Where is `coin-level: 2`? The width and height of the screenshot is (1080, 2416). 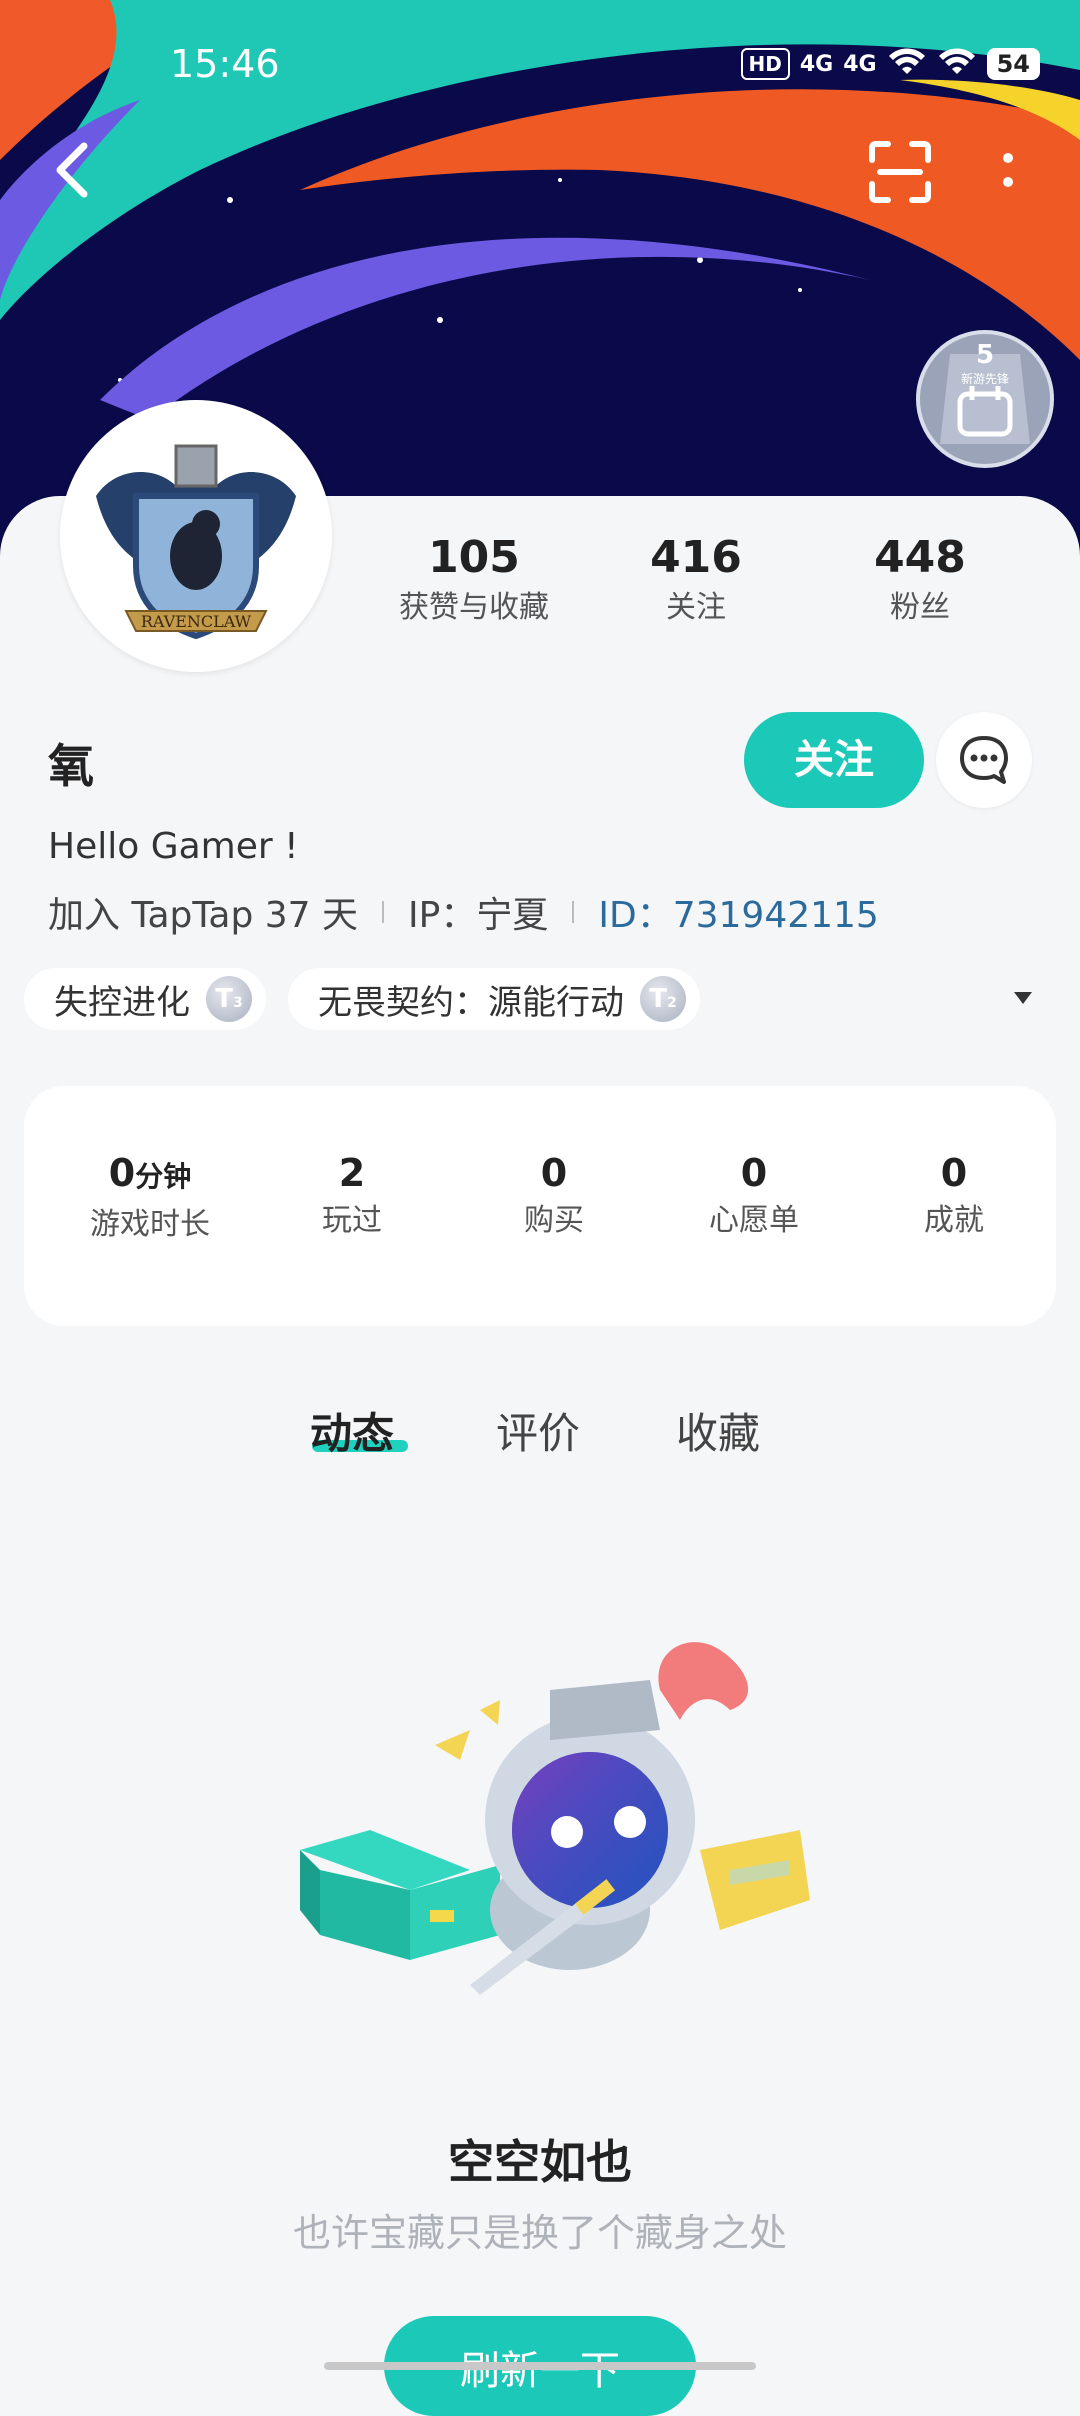
coin-level: 2 is located at coordinates (672, 1003).